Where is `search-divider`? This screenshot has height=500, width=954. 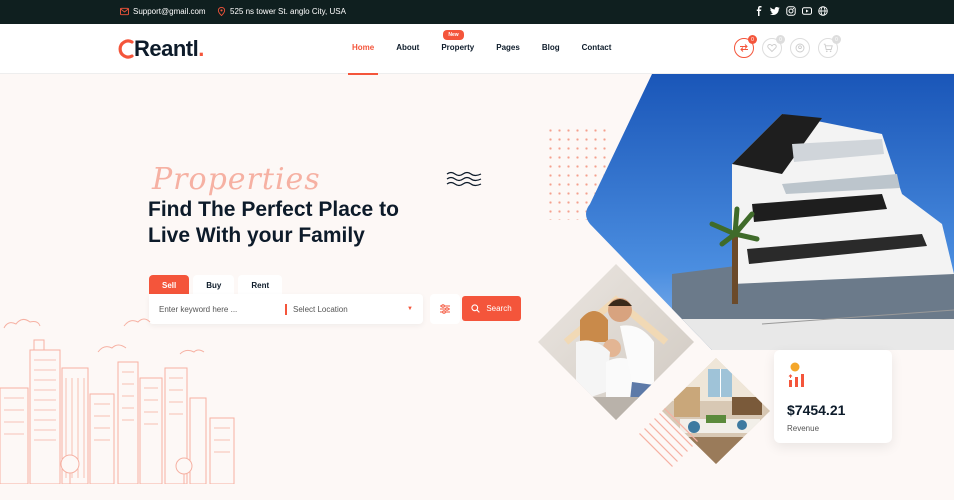
search-divider is located at coordinates (286, 309).